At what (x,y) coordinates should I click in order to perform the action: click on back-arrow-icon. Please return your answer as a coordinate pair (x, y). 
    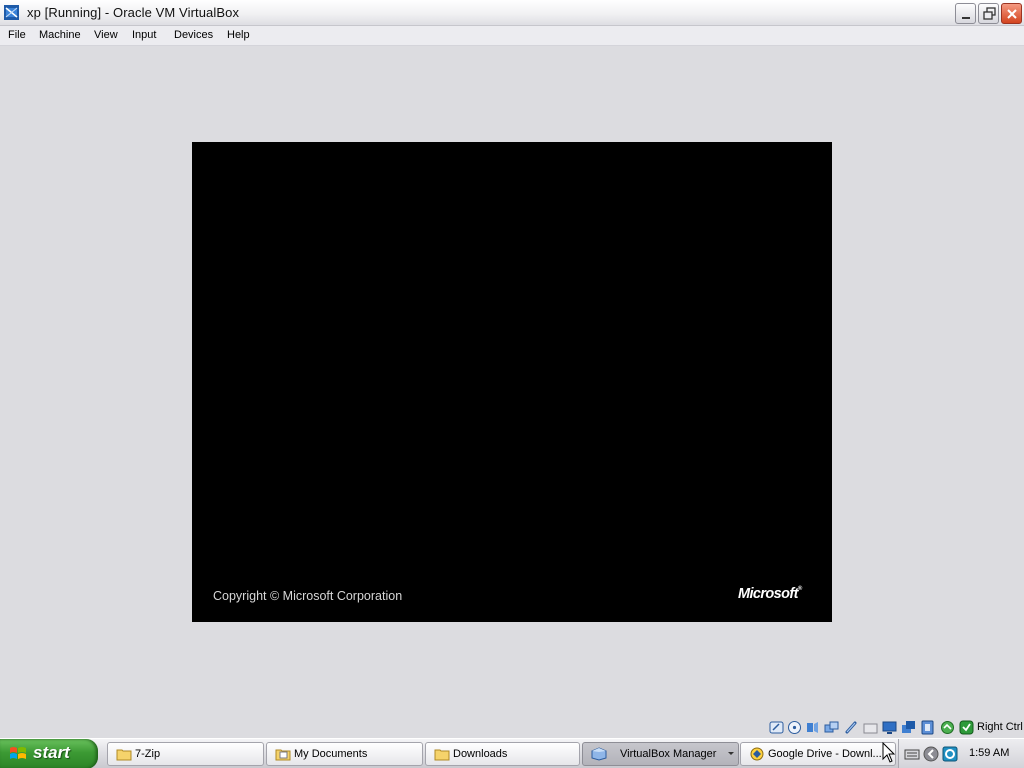
    Looking at the image, I should click on (931, 754).